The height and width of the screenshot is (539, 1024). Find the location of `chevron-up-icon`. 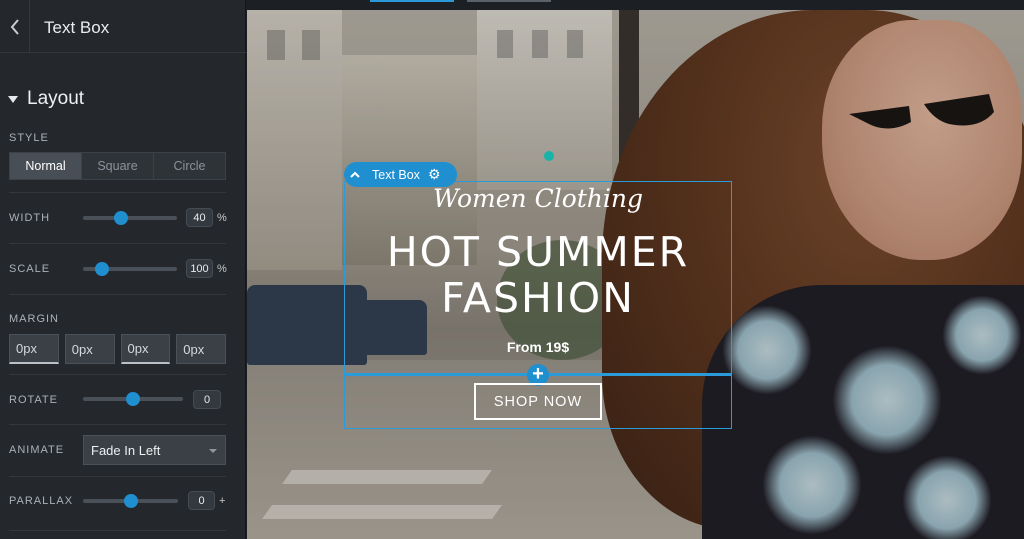

chevron-up-icon is located at coordinates (355, 174).